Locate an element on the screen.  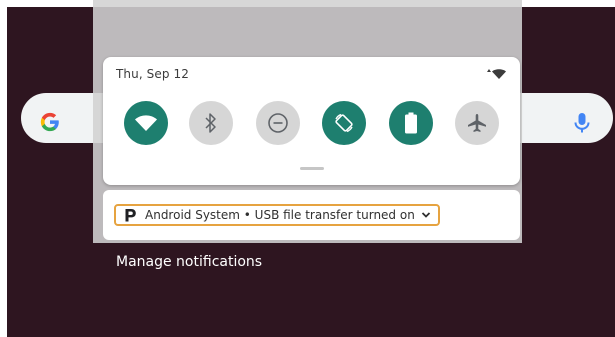
wifi-icon is located at coordinates (146, 123).